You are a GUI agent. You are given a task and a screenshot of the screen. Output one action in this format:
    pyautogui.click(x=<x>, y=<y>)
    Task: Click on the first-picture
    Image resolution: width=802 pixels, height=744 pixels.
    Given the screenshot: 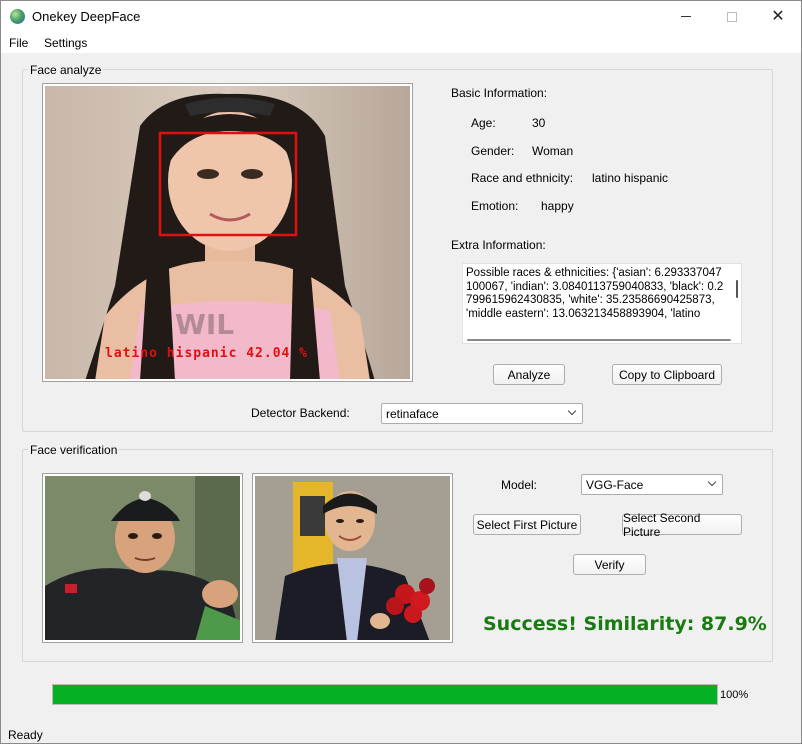 What is the action you would take?
    pyautogui.click(x=142, y=558)
    